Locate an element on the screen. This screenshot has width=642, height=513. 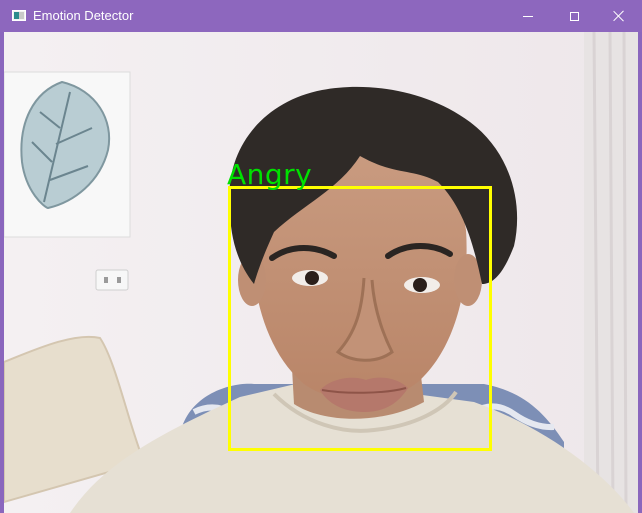
wall-outlet is located at coordinates (112, 280).